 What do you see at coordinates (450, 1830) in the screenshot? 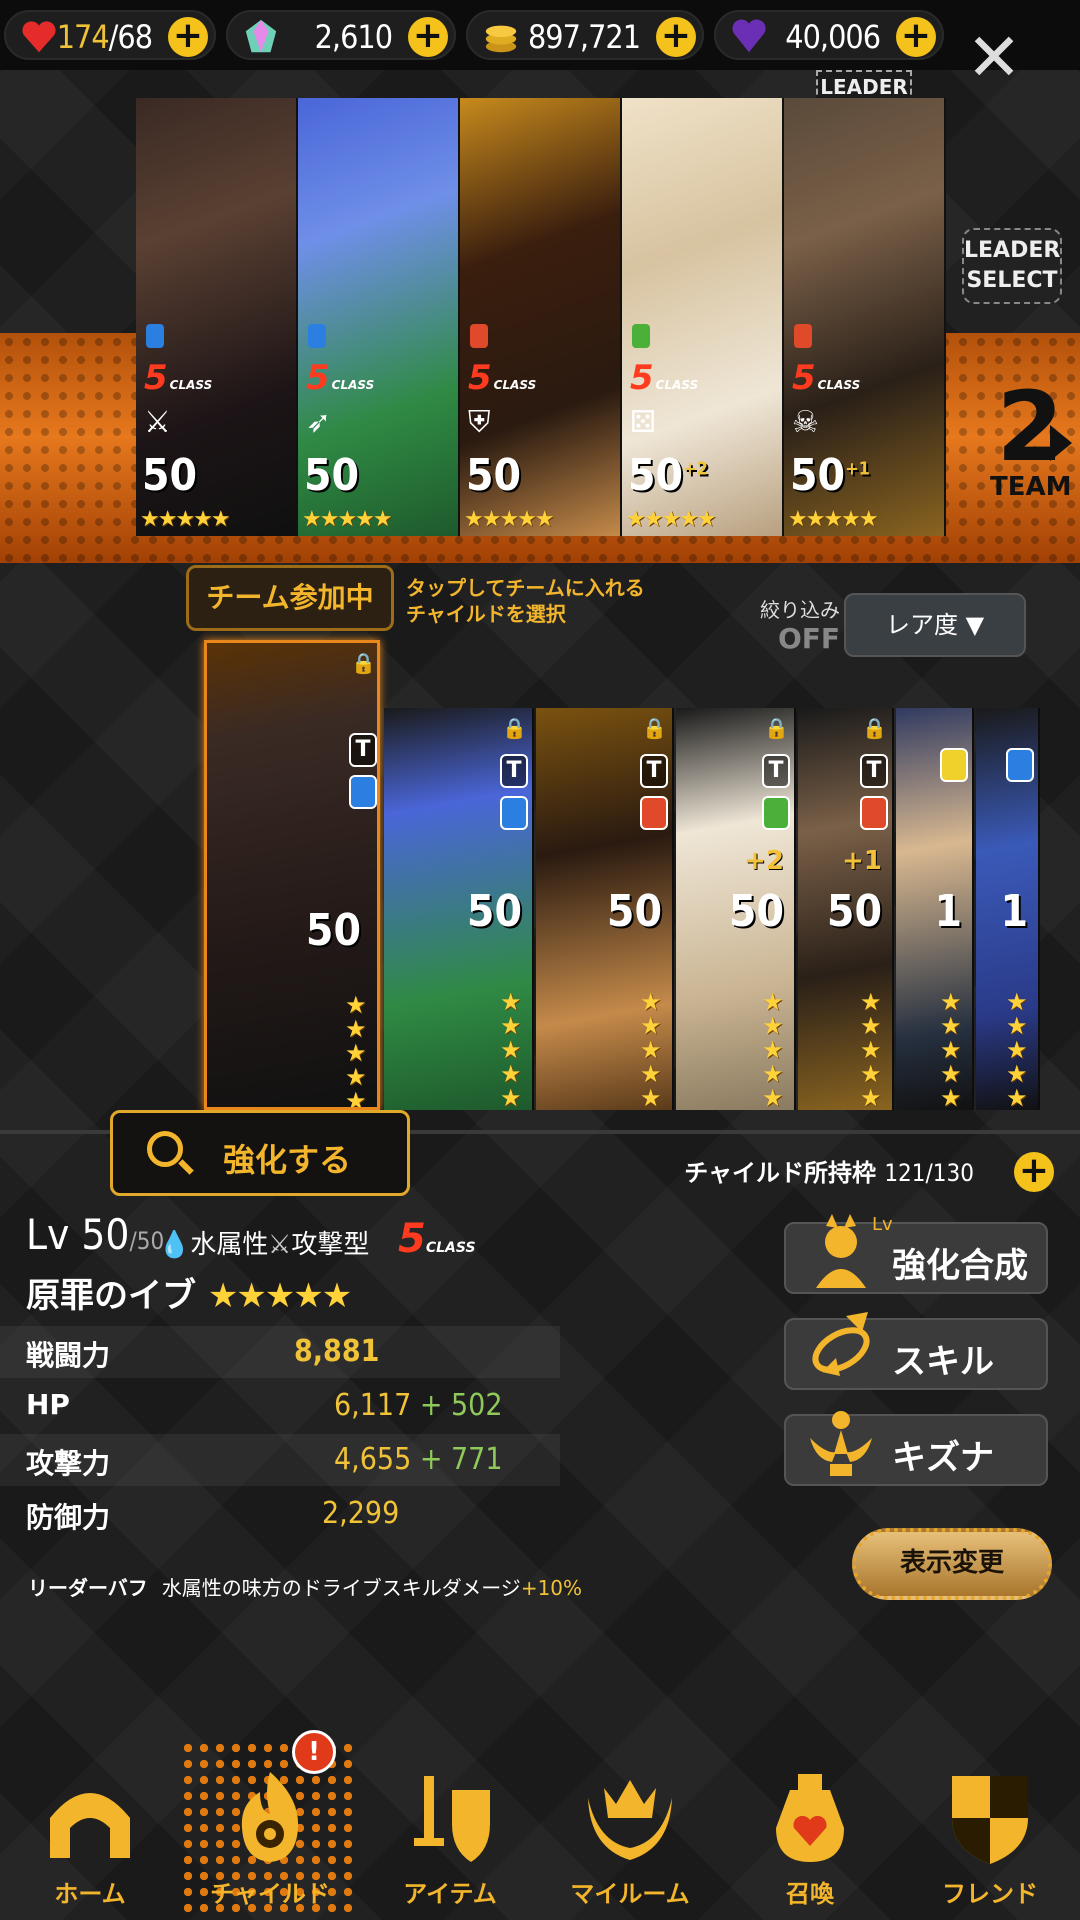
I see `nav-item: アイテム` at bounding box center [450, 1830].